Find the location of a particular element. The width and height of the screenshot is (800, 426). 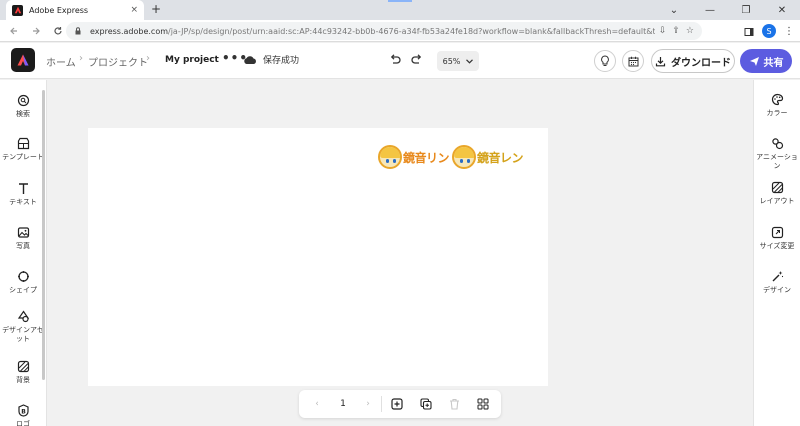

rail-label: 写真 is located at coordinates (23, 246).